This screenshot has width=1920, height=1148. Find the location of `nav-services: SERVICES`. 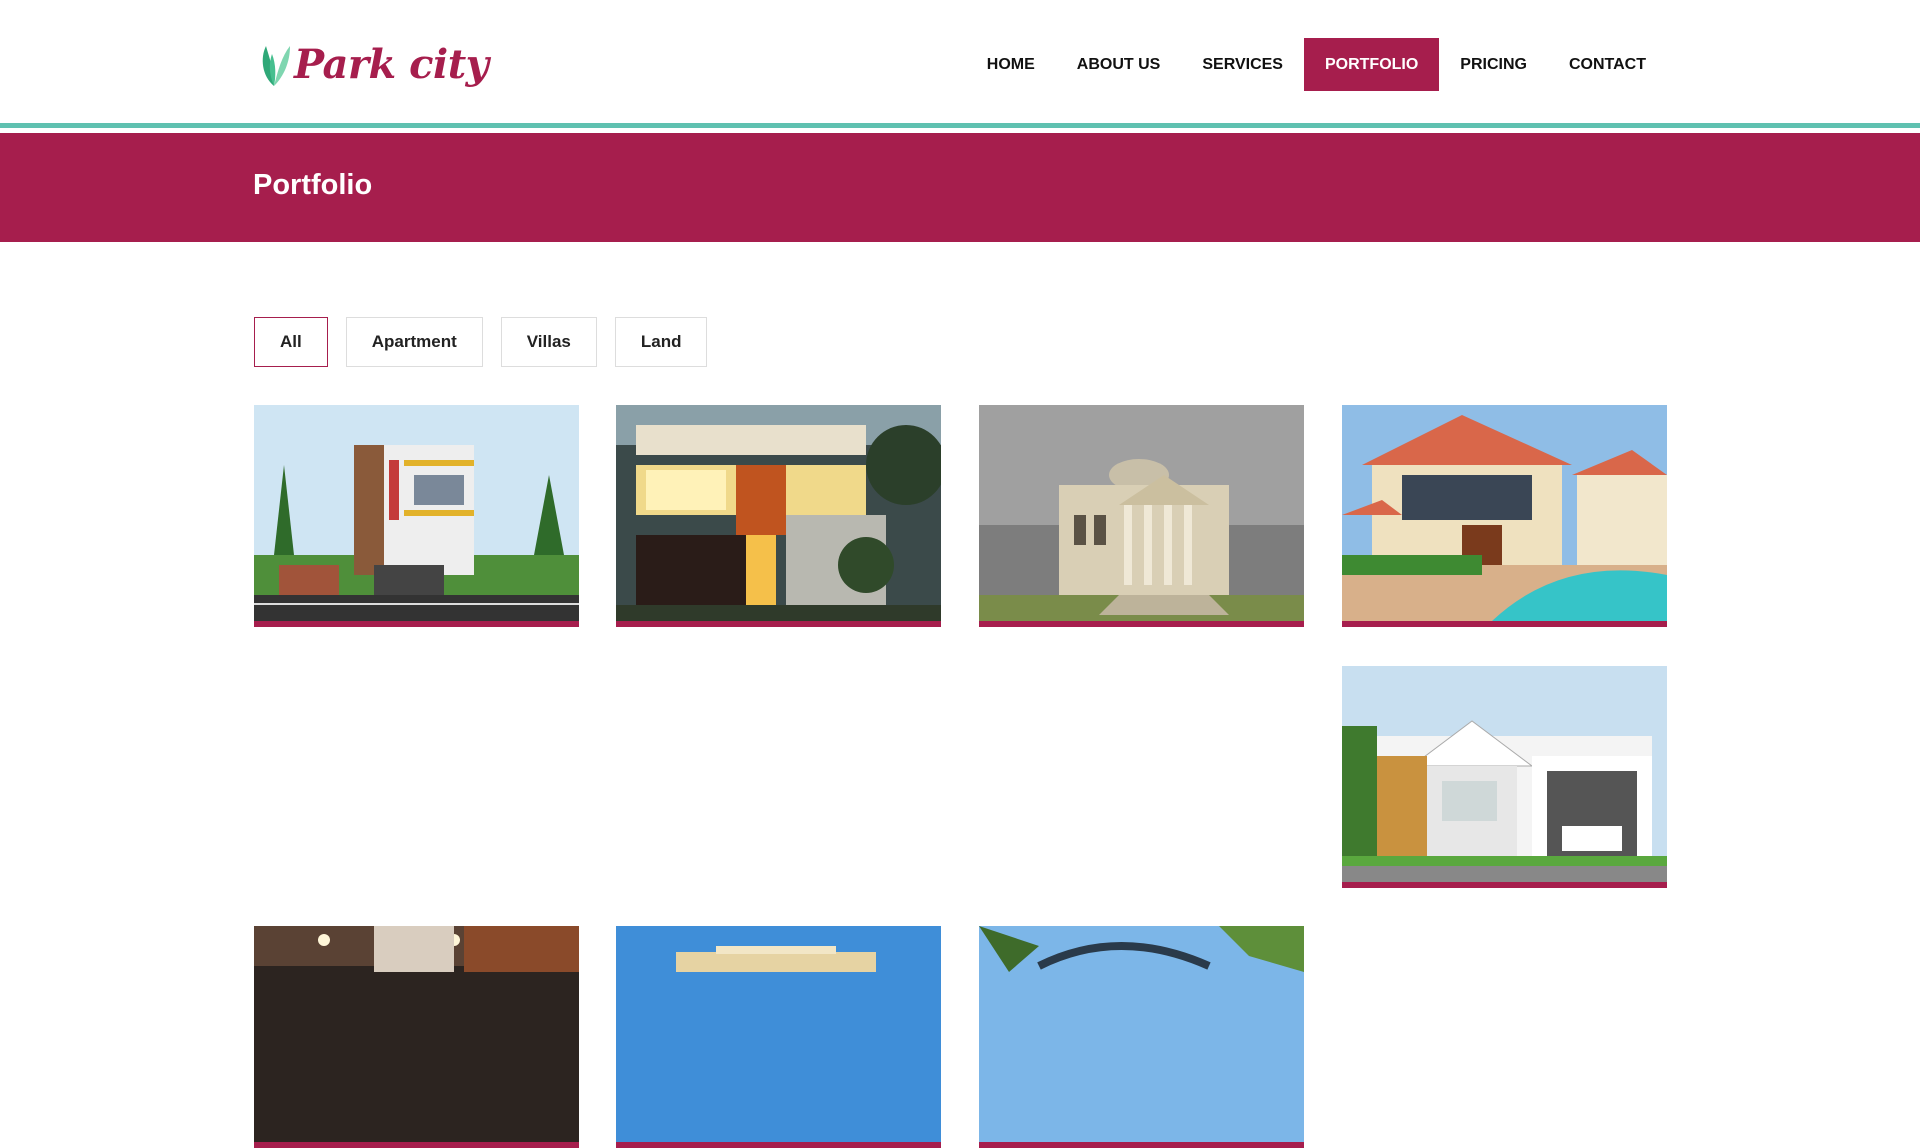

nav-services: SERVICES is located at coordinates (1242, 64).